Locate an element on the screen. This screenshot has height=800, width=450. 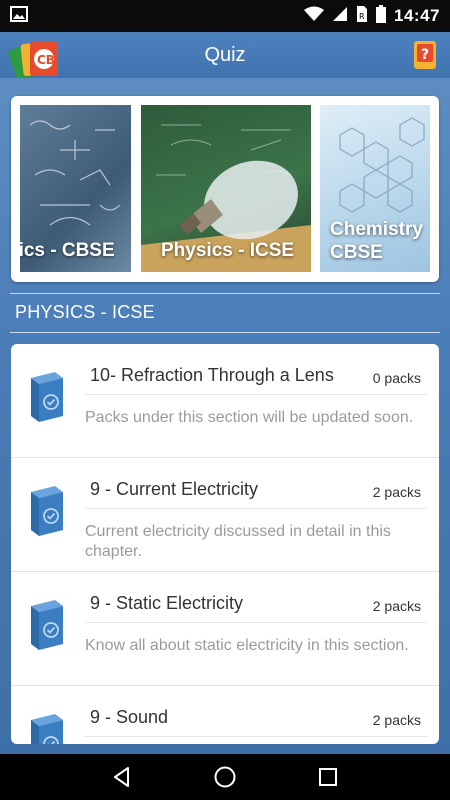
subject-tile-physics-icse: Physics - ICSE is located at coordinates (226, 188).